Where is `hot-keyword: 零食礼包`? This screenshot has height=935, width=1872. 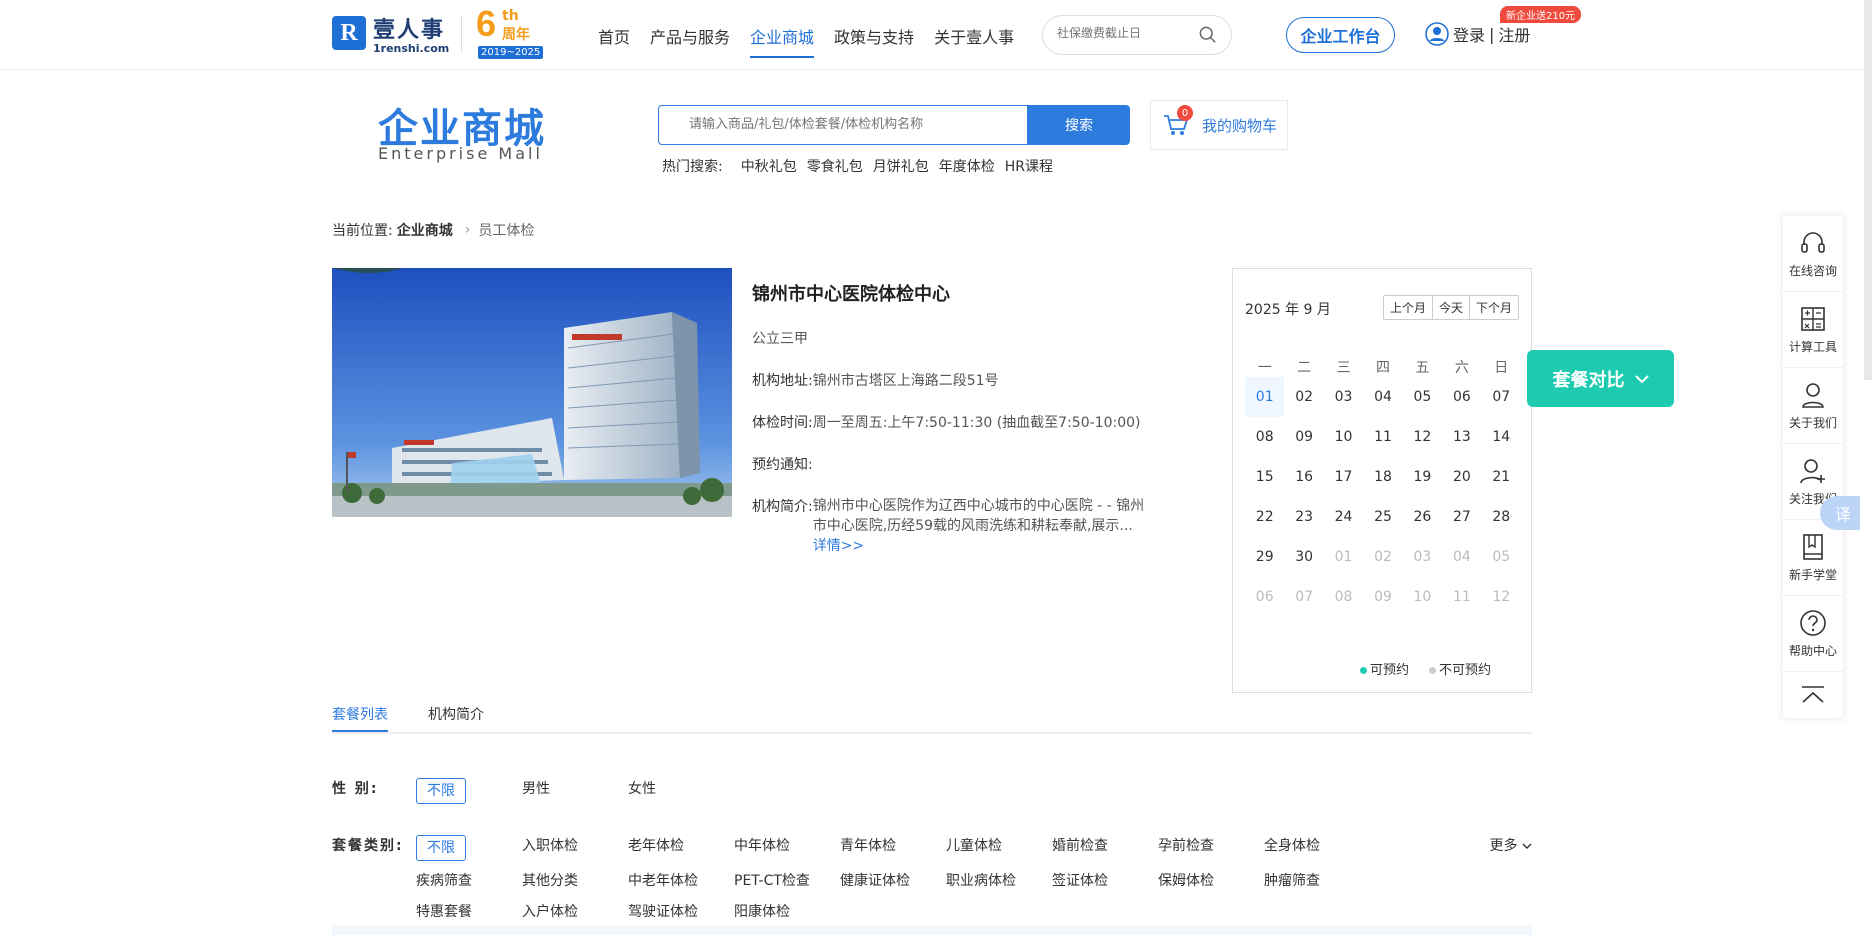 hot-keyword: 零食礼包 is located at coordinates (835, 166).